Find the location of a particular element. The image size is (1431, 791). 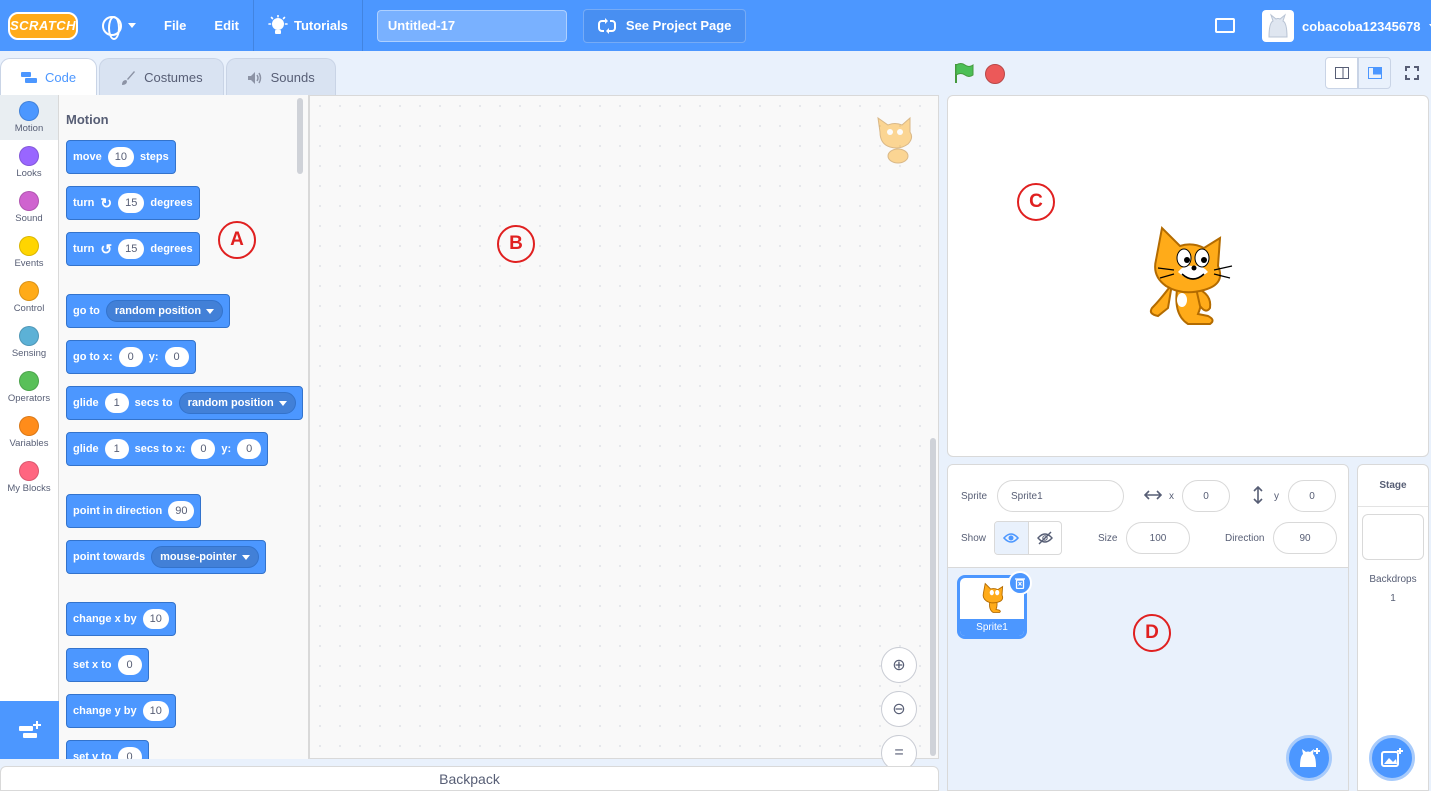

my-stuff-folder-icon is located at coordinates (1225, 25).